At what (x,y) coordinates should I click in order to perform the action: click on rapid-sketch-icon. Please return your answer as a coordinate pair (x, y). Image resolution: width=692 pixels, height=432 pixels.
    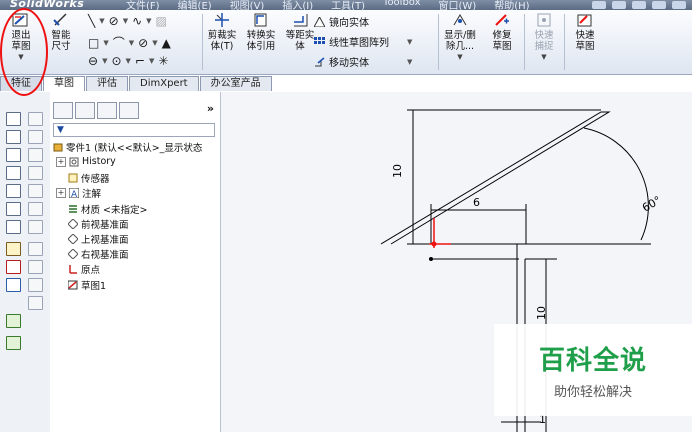
    Looking at the image, I should click on (585, 20).